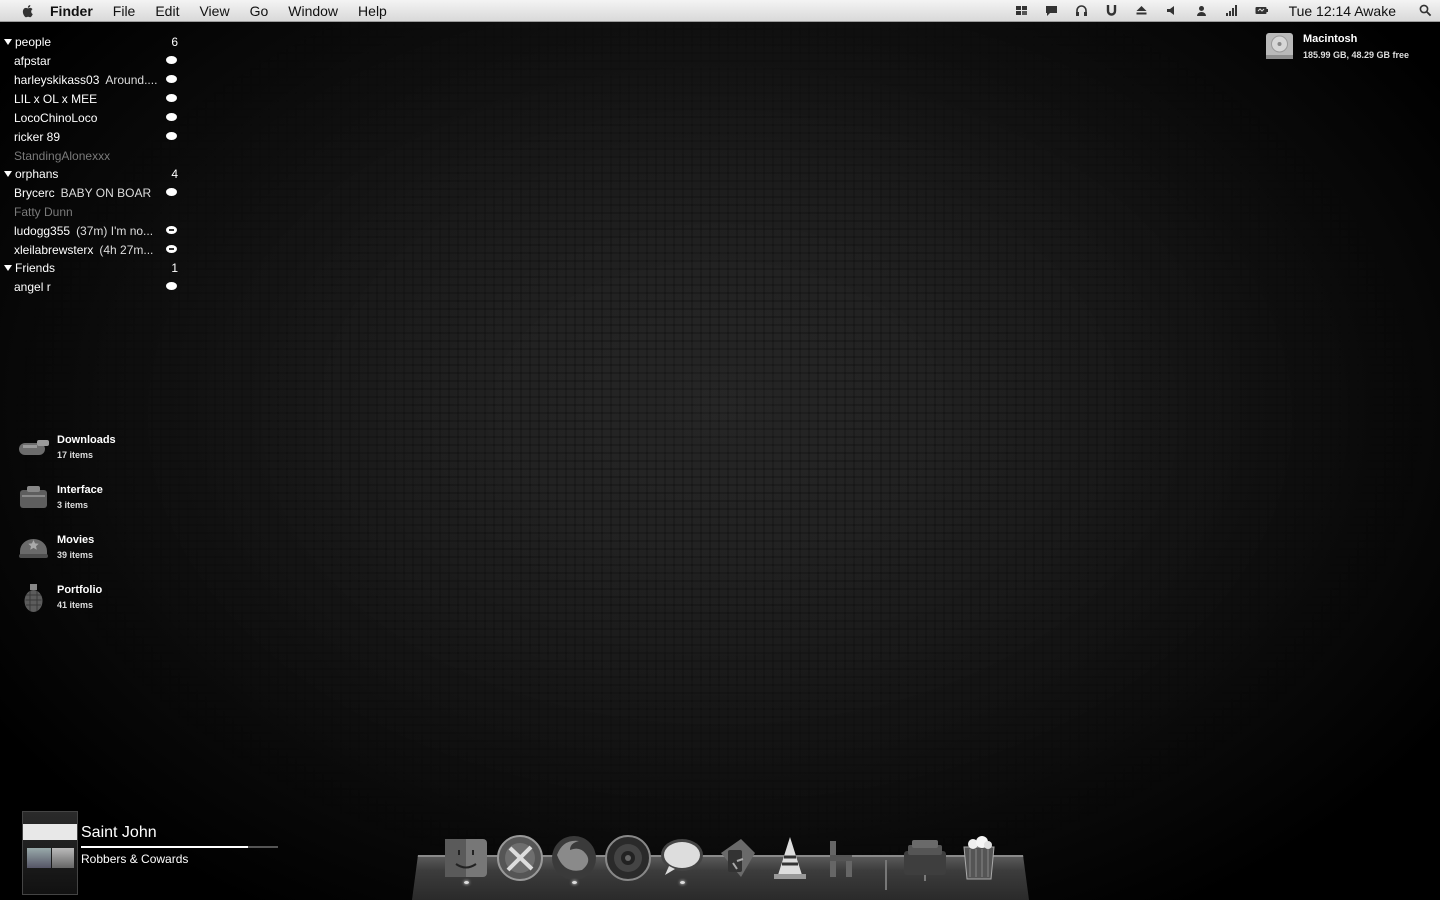 The height and width of the screenshot is (900, 1440). I want to click on stack-downloads: Downloads 17 items, so click(87, 447).